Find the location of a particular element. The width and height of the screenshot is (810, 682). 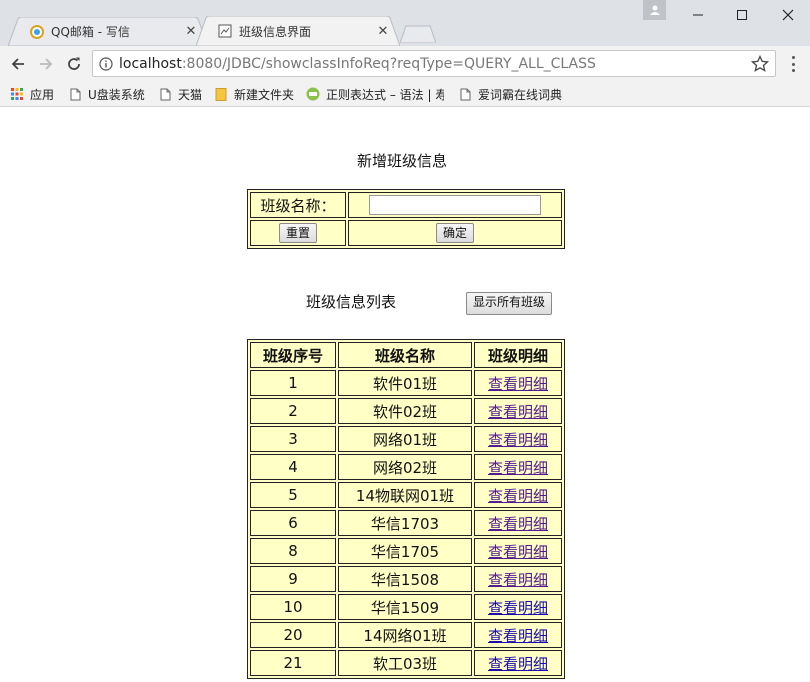

info-icon is located at coordinates (106, 63).